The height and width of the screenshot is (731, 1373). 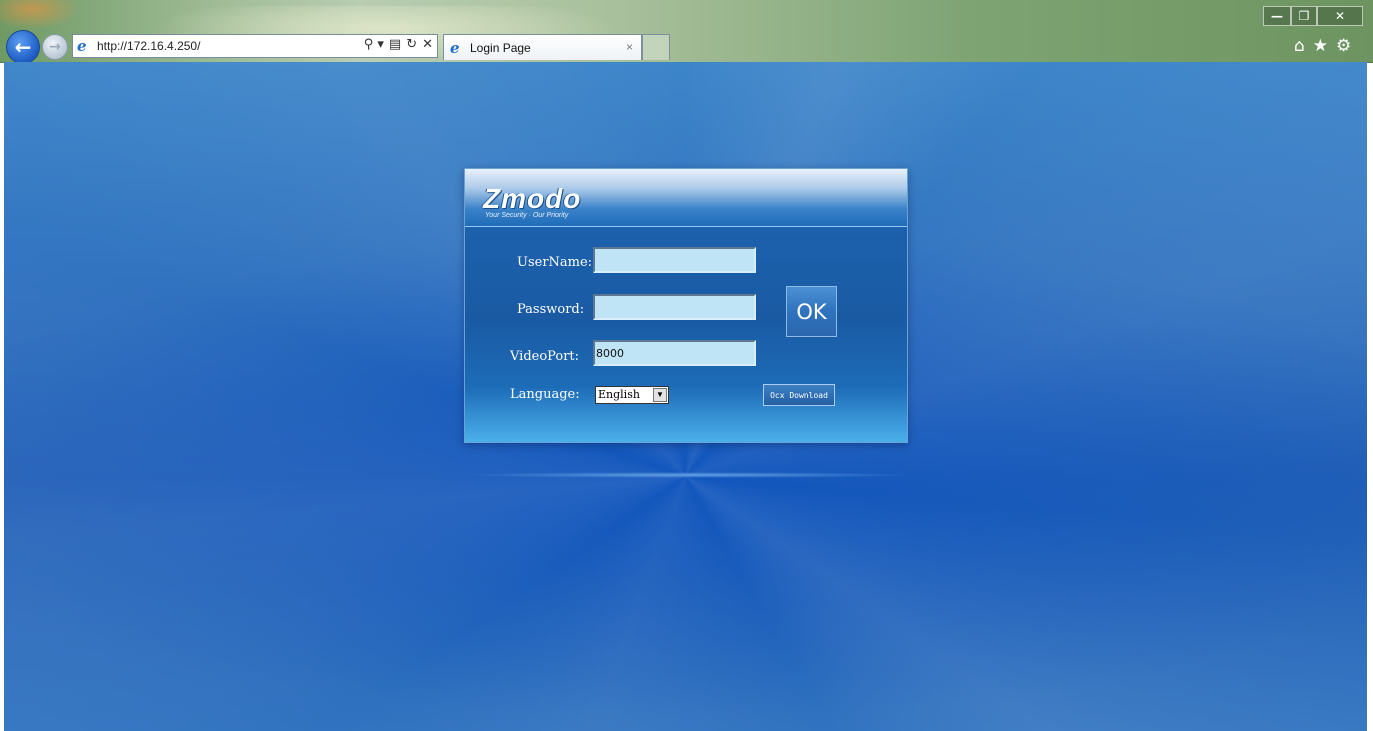 I want to click on browser-tools: ⌂ ★ ⚙, so click(x=1322, y=46).